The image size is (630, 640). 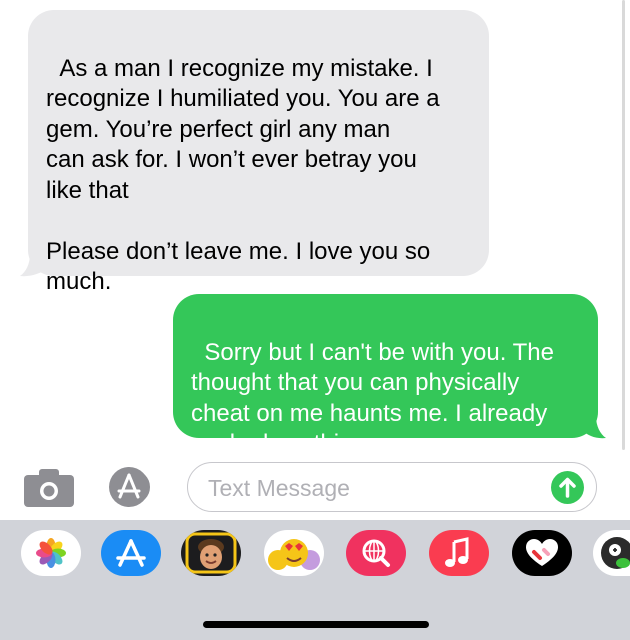 I want to click on photos-icon, so click(x=51, y=553).